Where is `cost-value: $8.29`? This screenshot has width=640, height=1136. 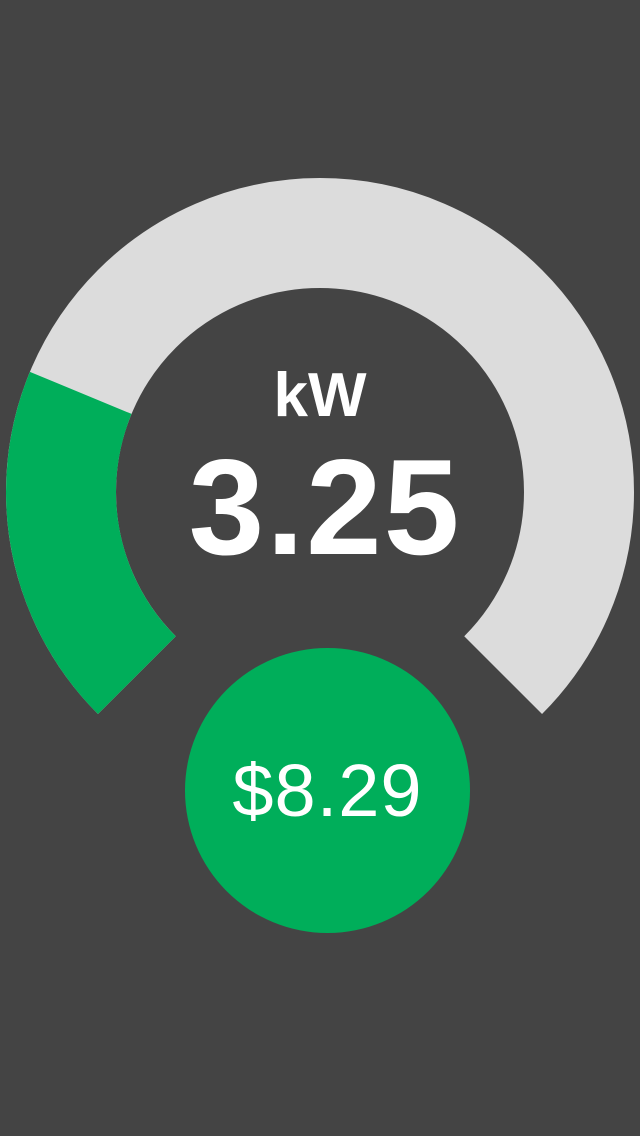 cost-value: $8.29 is located at coordinates (327, 790).